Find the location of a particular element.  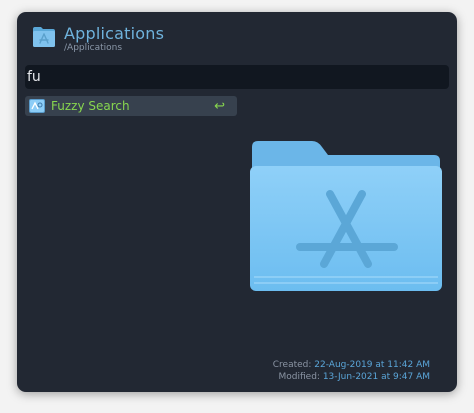

result-label: Fuzzy Search is located at coordinates (90, 106).